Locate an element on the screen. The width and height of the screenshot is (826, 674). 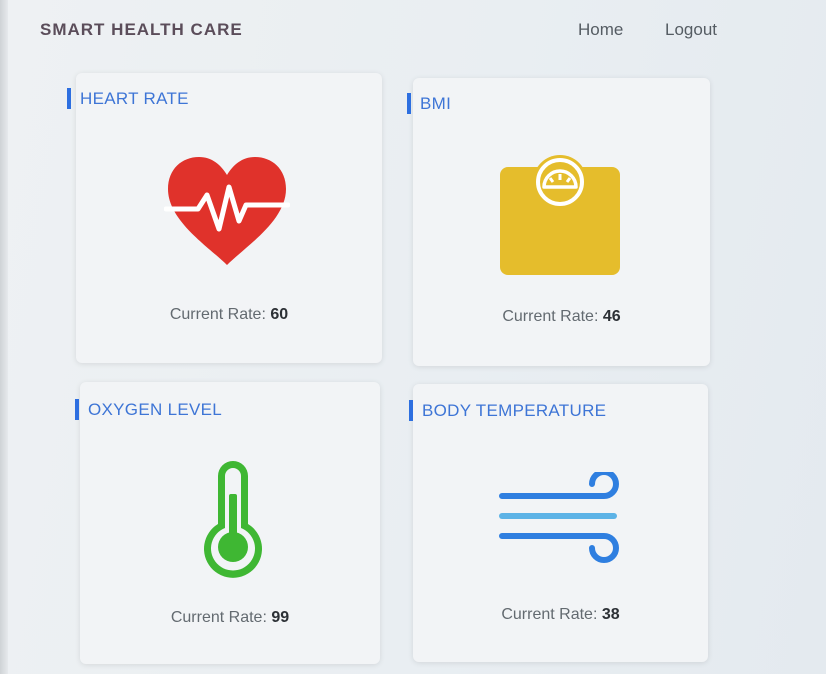
thermometer-icon is located at coordinates (233, 521).